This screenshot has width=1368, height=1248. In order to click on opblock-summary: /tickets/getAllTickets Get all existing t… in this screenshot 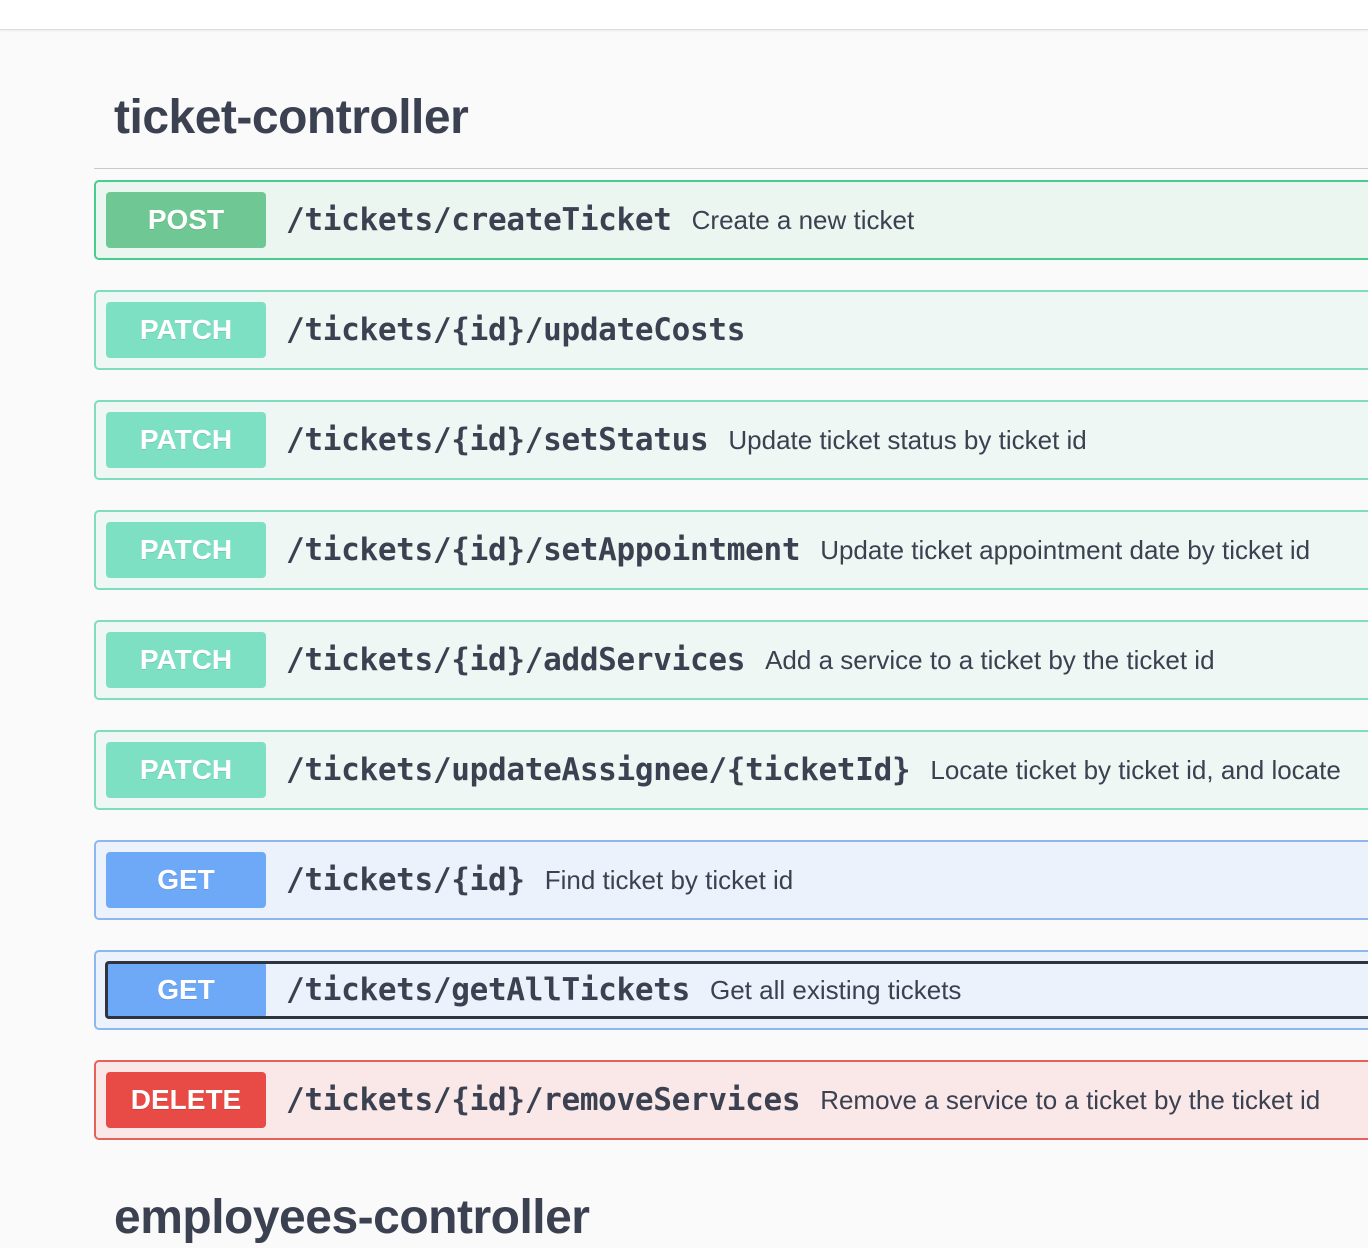, I will do `click(623, 990)`.